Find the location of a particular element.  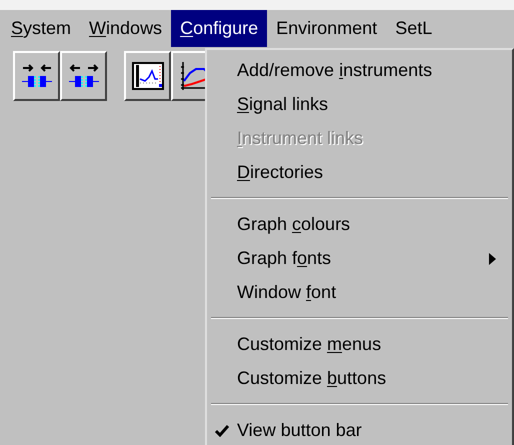

instrument-panel-icon is located at coordinates (147, 76).